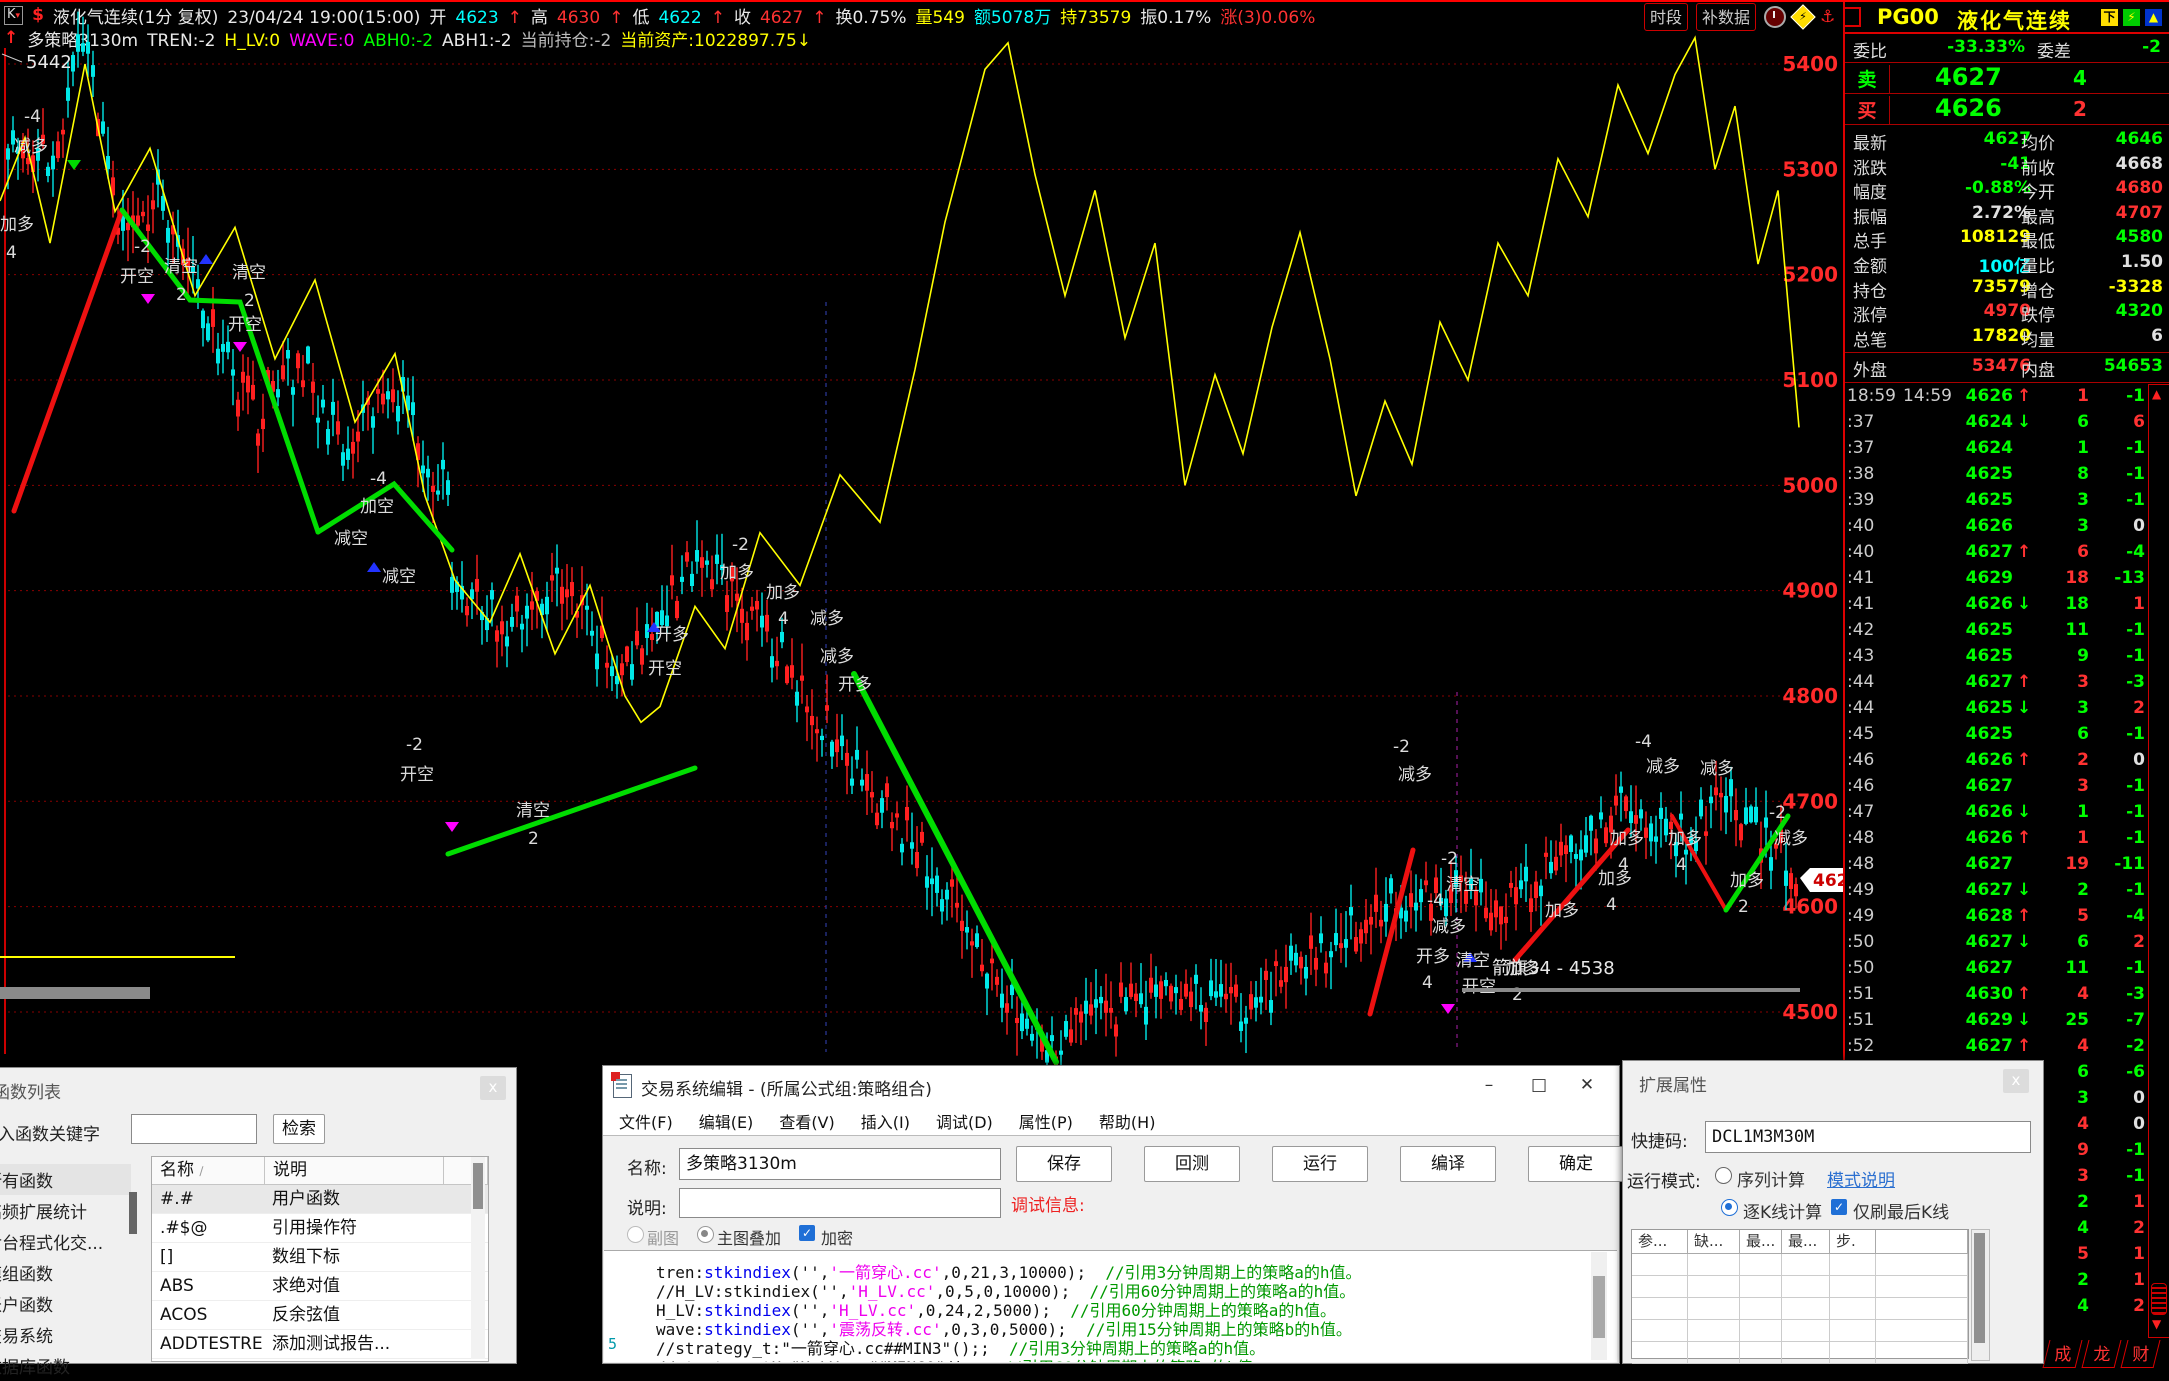 The height and width of the screenshot is (1381, 2169). Describe the element at coordinates (1046, 1121) in the screenshot. I see `menu-item: 属性(P)` at that location.